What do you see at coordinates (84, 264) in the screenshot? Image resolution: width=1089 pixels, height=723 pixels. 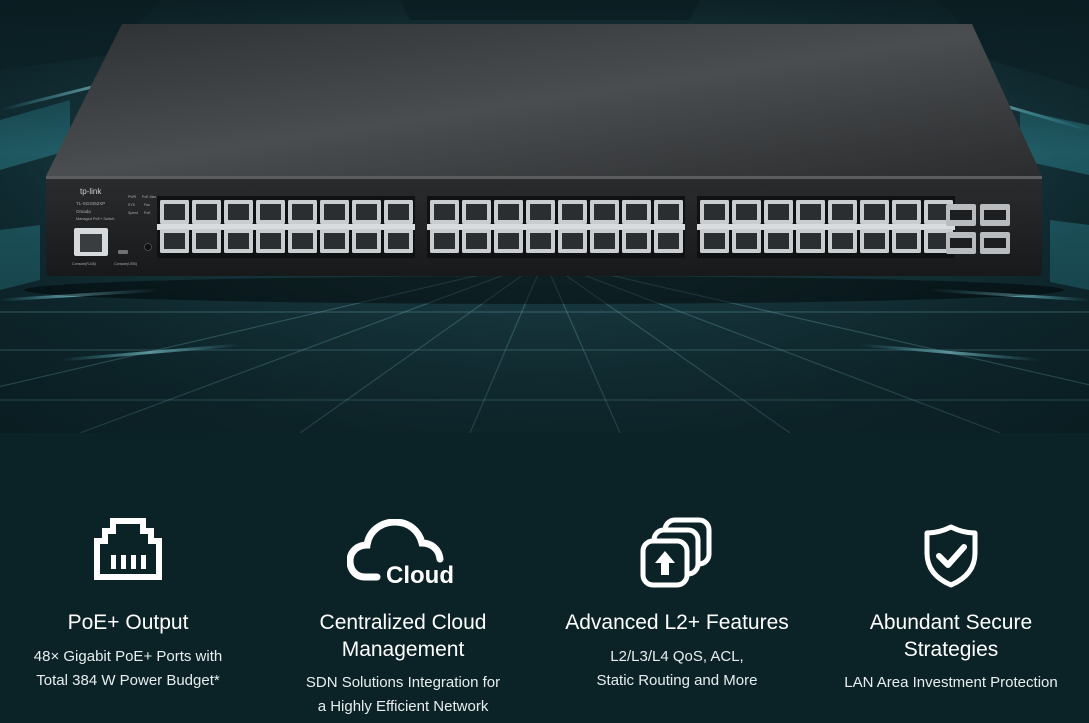 I see `console-rj45-label: Console(RJ45)` at bounding box center [84, 264].